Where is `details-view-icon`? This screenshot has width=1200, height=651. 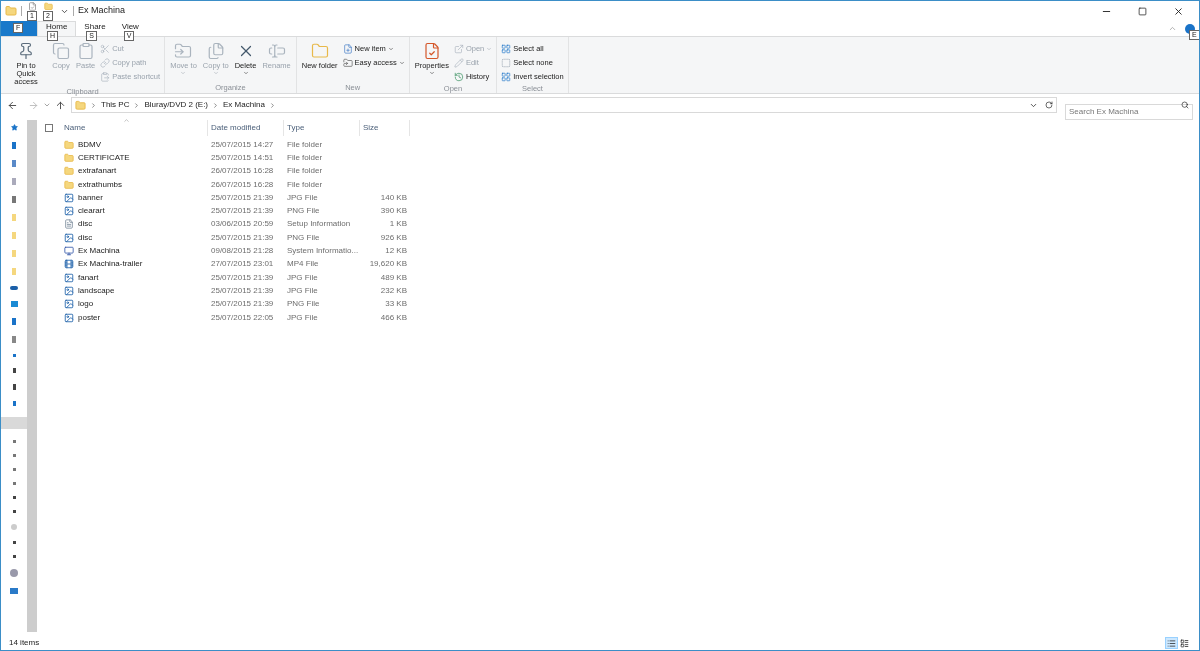
details-view-icon is located at coordinates (1171, 643).